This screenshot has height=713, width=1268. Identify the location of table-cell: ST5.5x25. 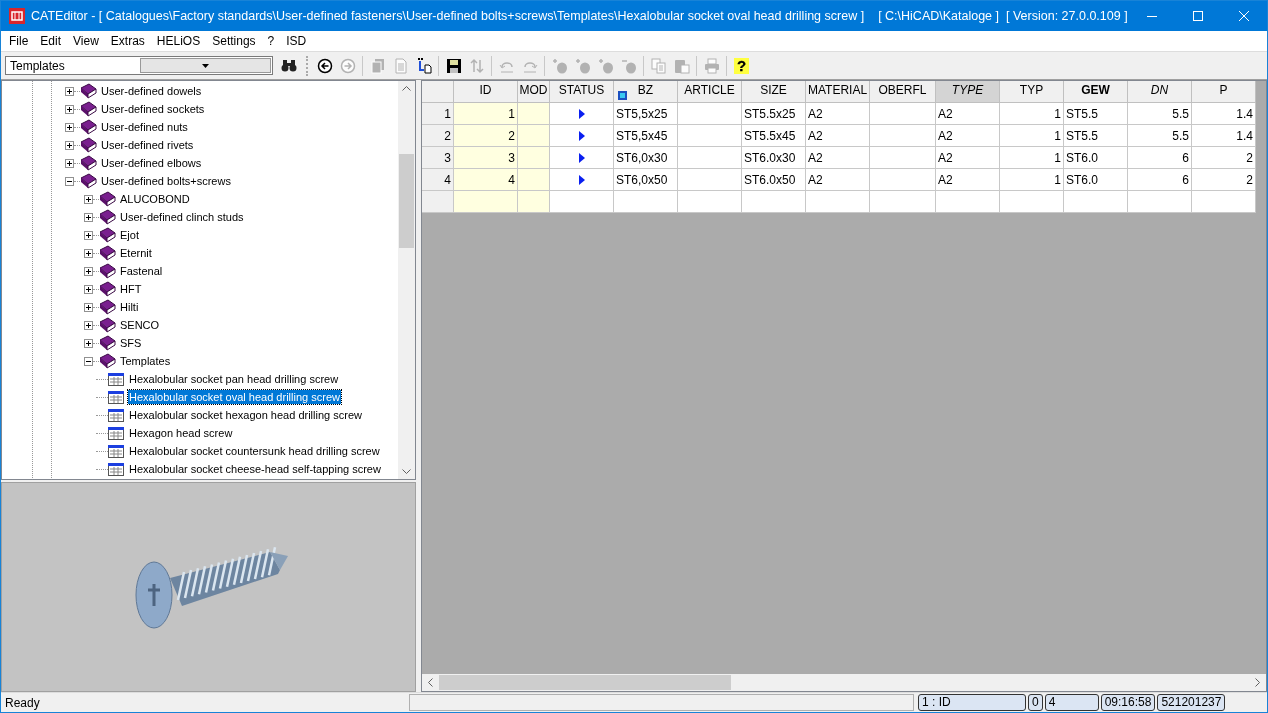
(774, 114).